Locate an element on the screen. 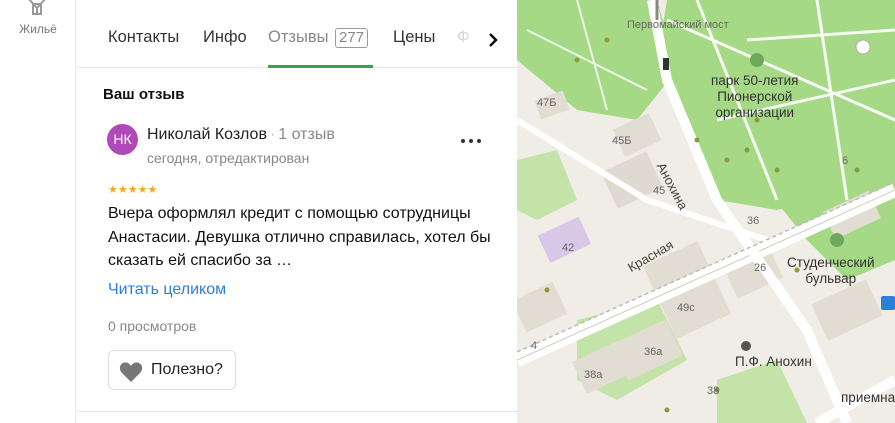 The width and height of the screenshot is (895, 423). tab-bar: Контакты Инфо Отзывы 277 Цены Ф is located at coordinates (297, 41).